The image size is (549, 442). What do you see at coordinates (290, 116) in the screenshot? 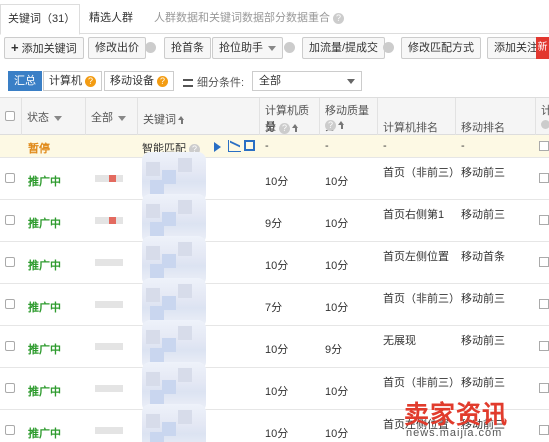
I see `header-pc-quality: 计算机质量分?` at bounding box center [290, 116].